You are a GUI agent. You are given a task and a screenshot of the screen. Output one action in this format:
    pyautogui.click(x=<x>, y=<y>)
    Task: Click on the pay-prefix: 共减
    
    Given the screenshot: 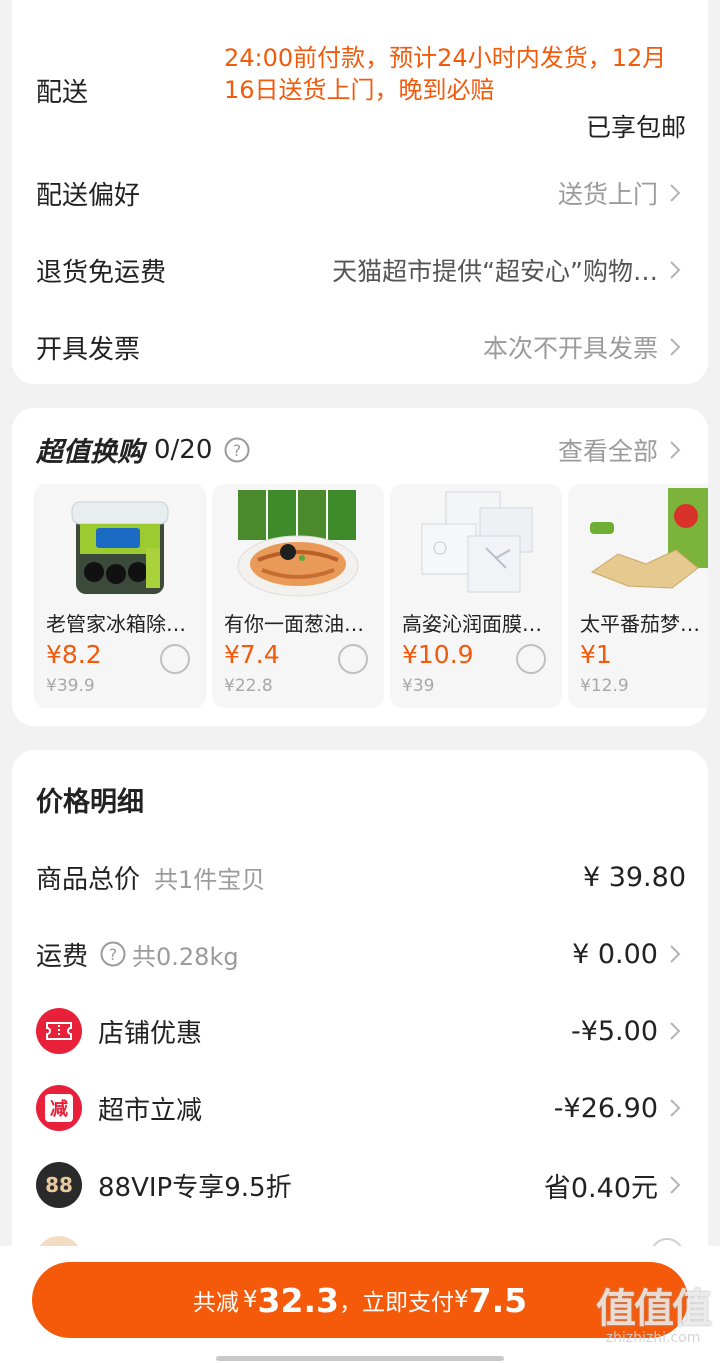 What is the action you would take?
    pyautogui.click(x=215, y=1303)
    